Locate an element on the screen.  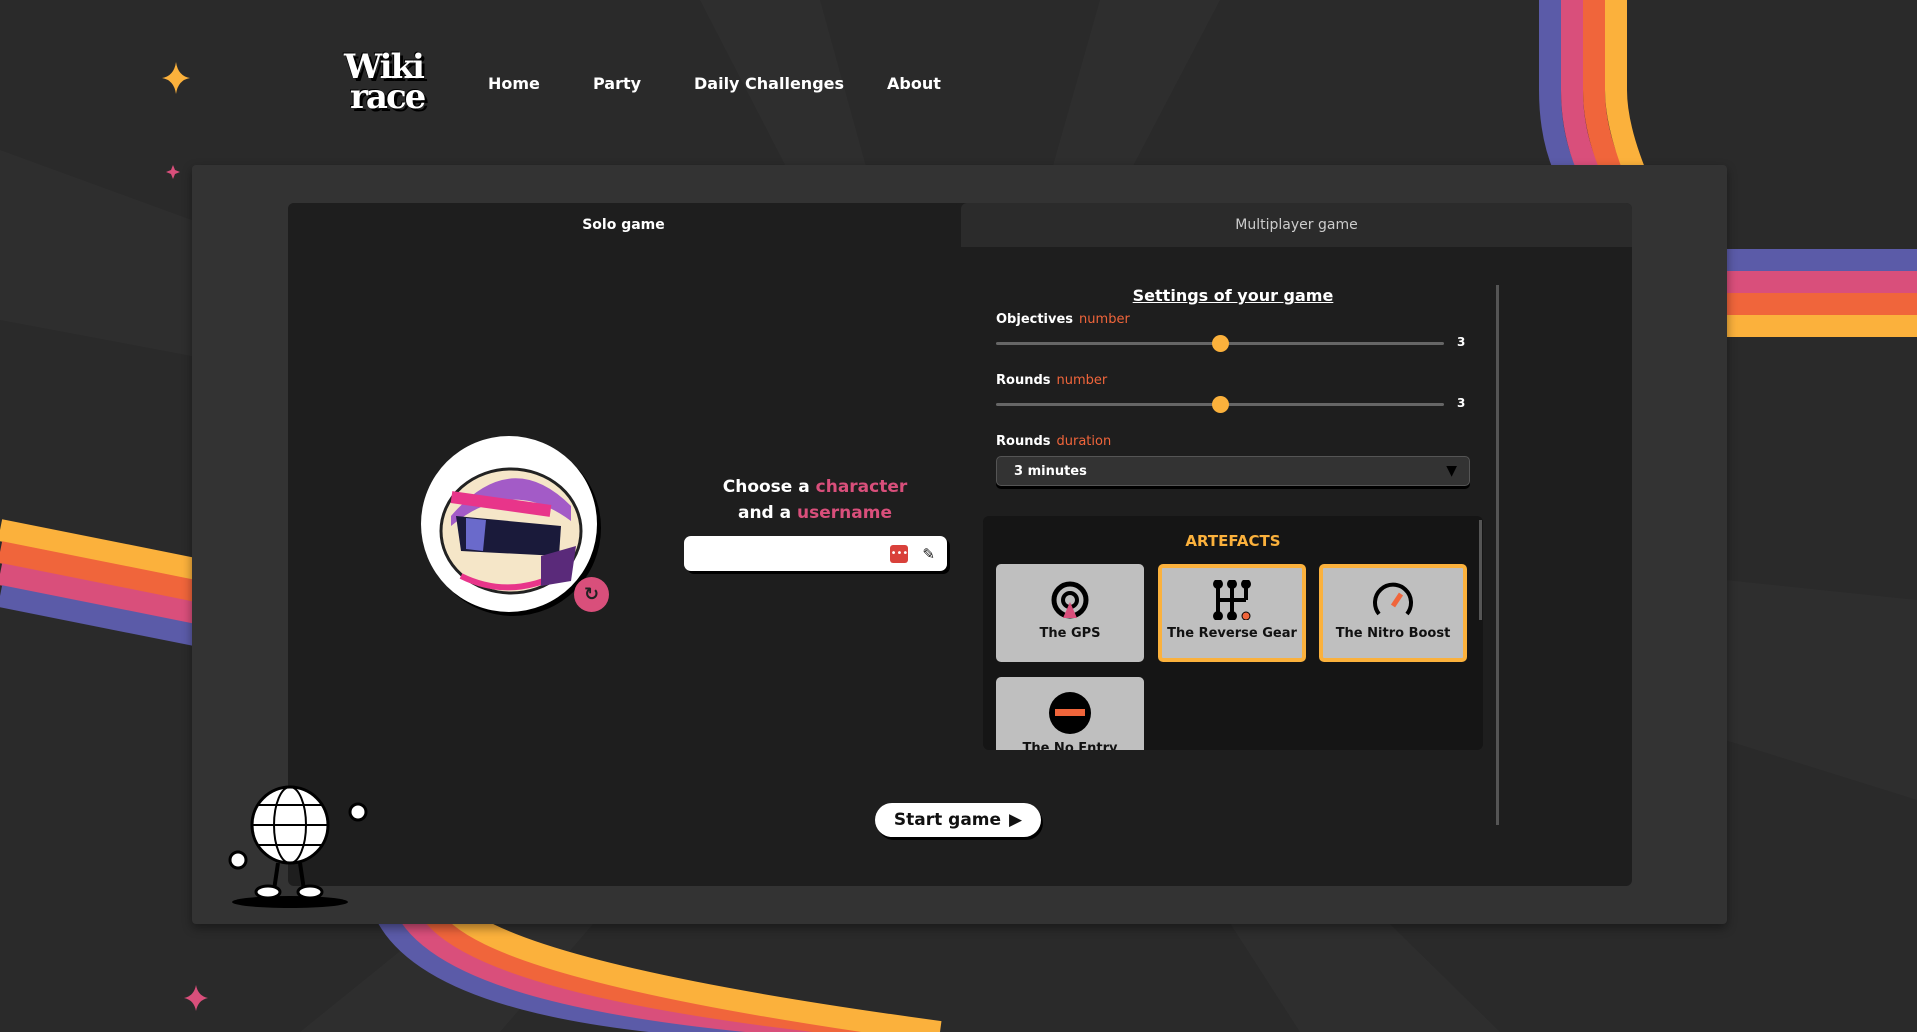
refresh-icon: ↻ is located at coordinates (591, 594).